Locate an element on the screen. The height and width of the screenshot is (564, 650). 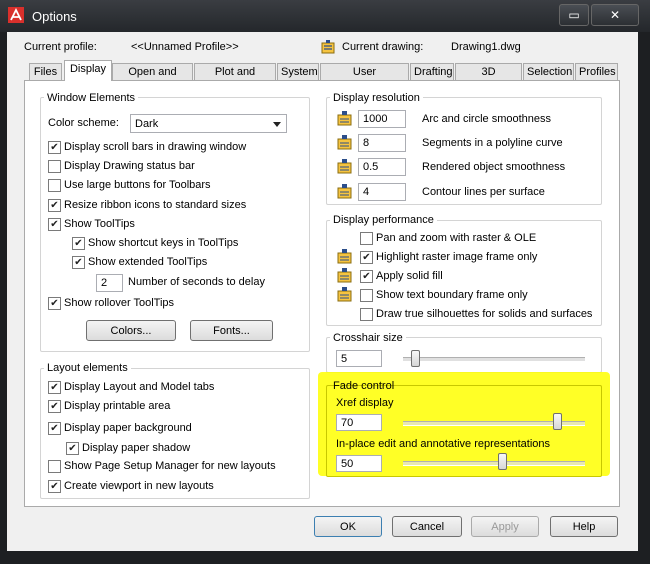
arc-smoothness-input: 1000 is located at coordinates (382, 119).